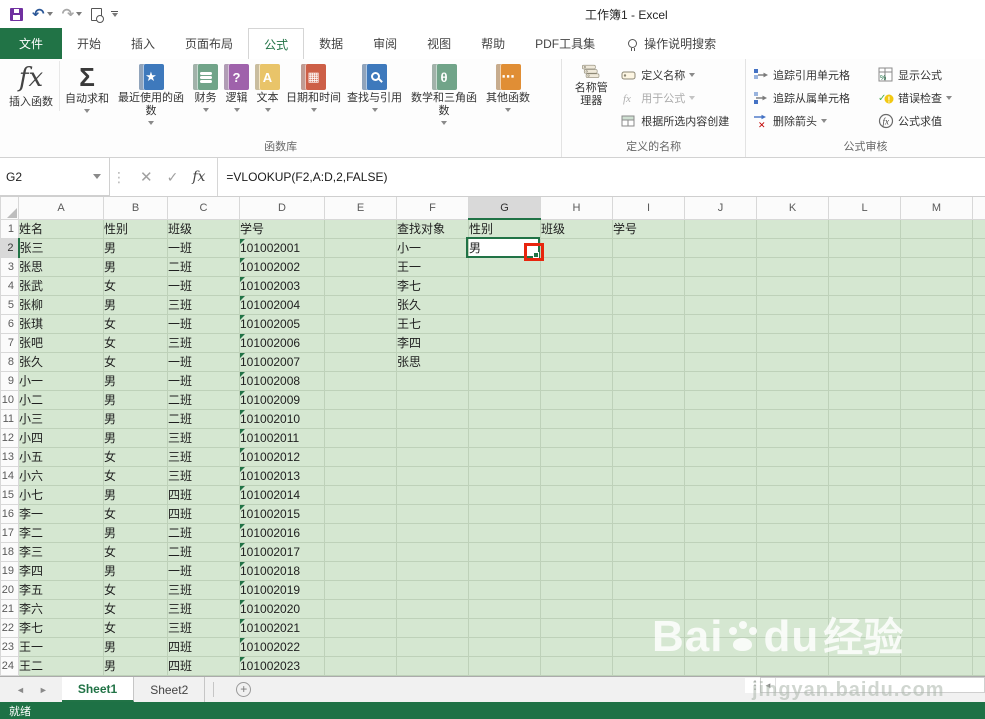  I want to click on cell-A12: 小四, so click(61, 437).